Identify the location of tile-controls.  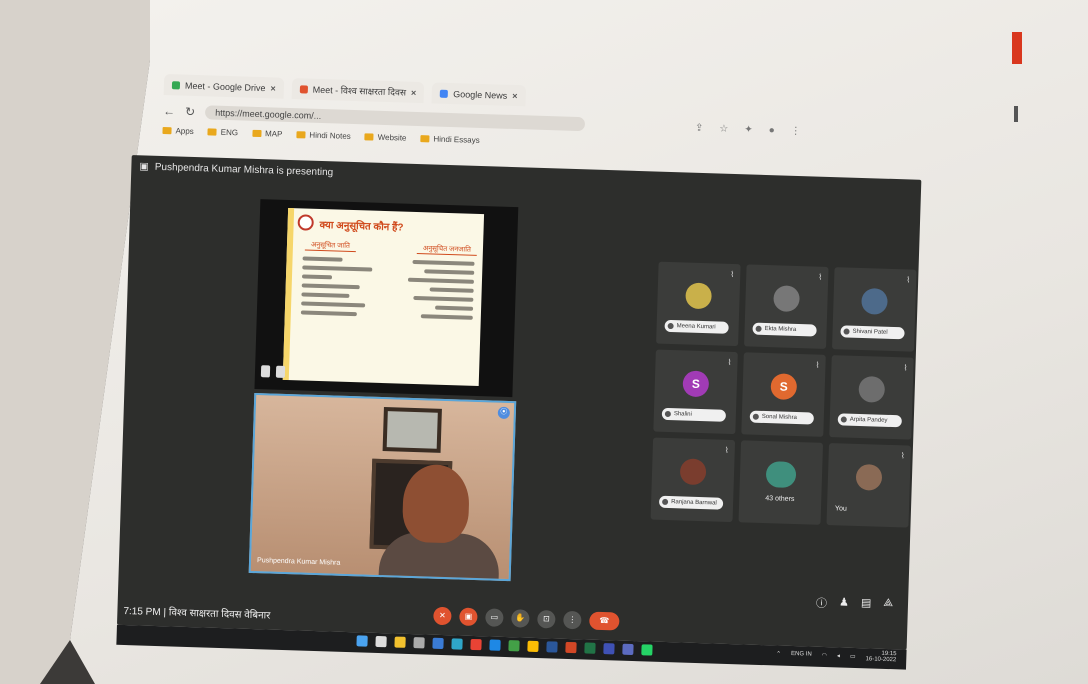
(273, 371).